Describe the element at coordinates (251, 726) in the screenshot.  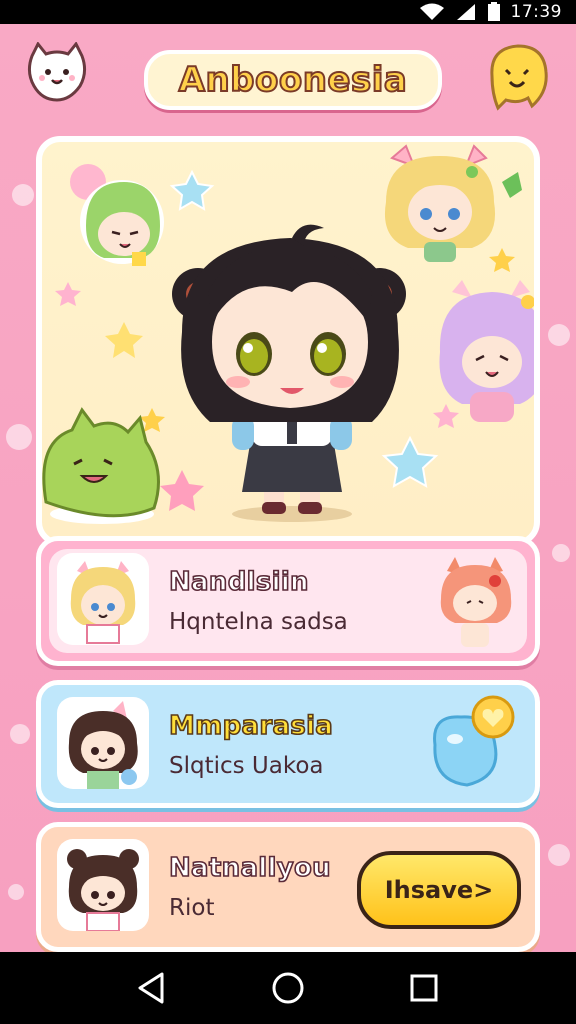
I see `list-item-2-title: Mmparasia` at that location.